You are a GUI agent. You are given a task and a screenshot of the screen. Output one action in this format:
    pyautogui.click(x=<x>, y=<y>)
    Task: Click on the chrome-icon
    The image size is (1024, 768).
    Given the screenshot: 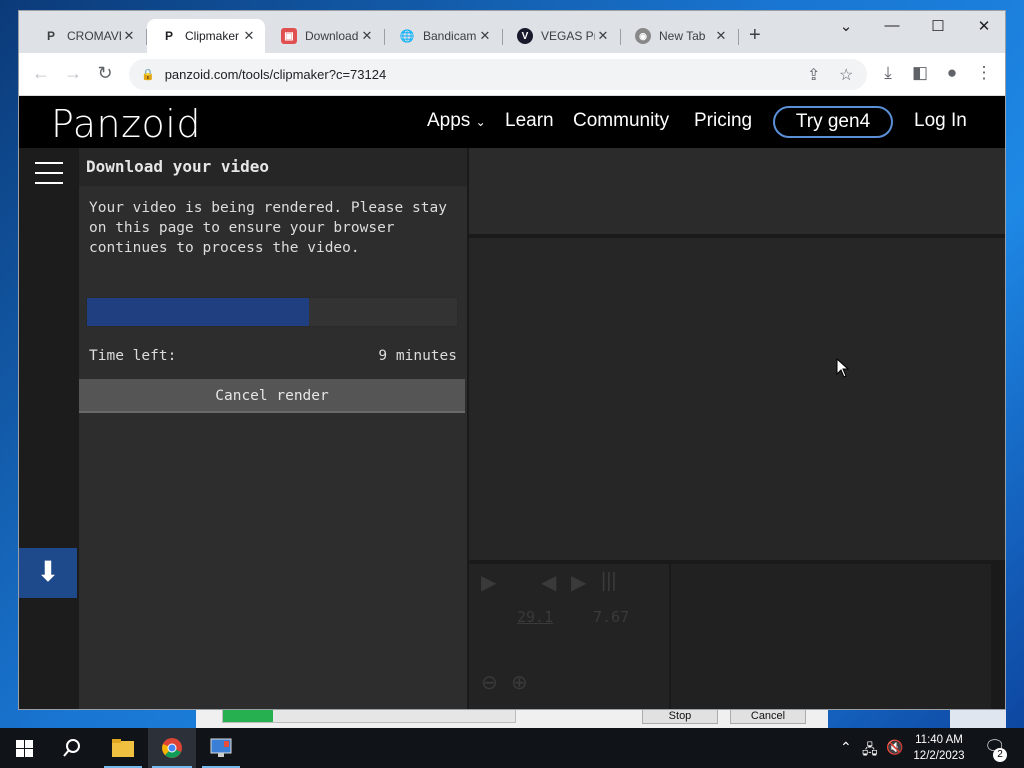 What is the action you would take?
    pyautogui.click(x=172, y=748)
    